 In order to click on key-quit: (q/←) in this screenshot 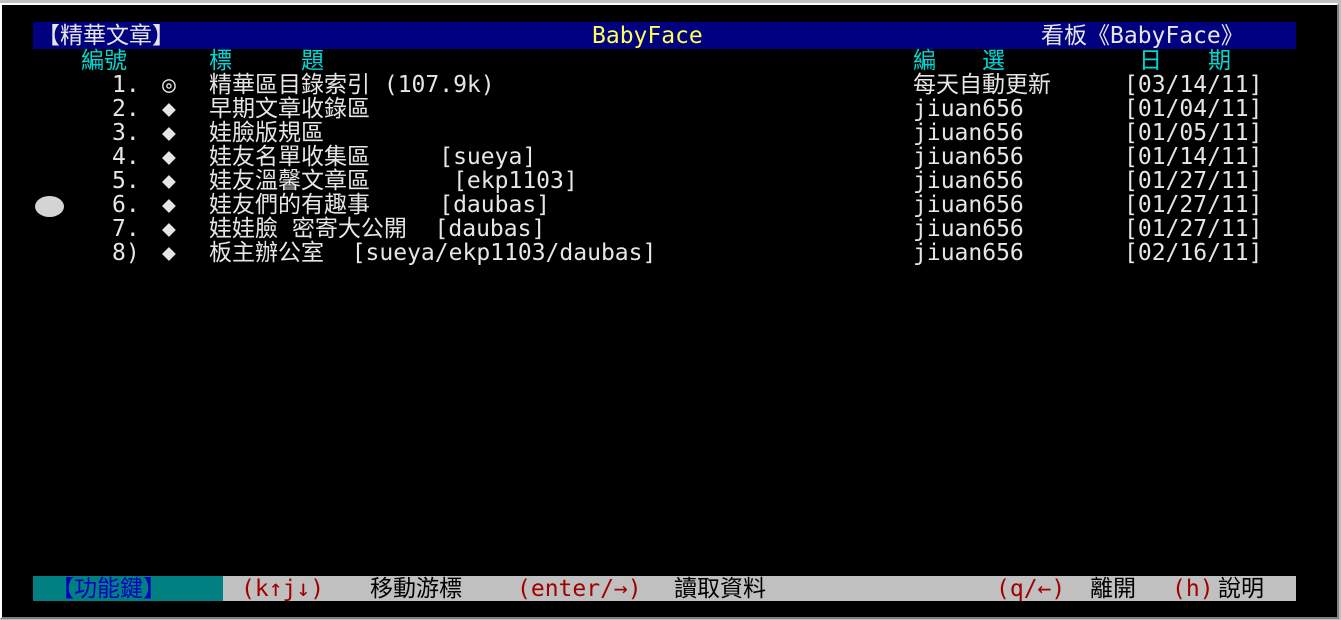, I will do `click(1030, 589)`.